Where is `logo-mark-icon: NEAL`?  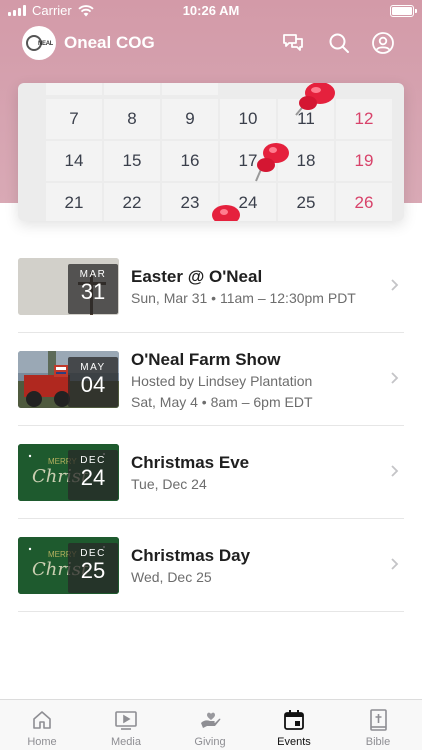
logo-mark-icon: NEAL is located at coordinates (39, 43).